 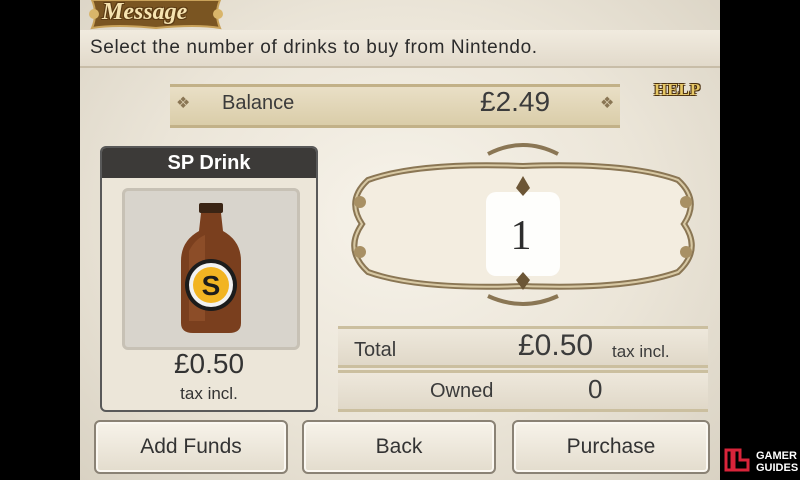 What do you see at coordinates (523, 391) in the screenshot?
I see `owned-bar` at bounding box center [523, 391].